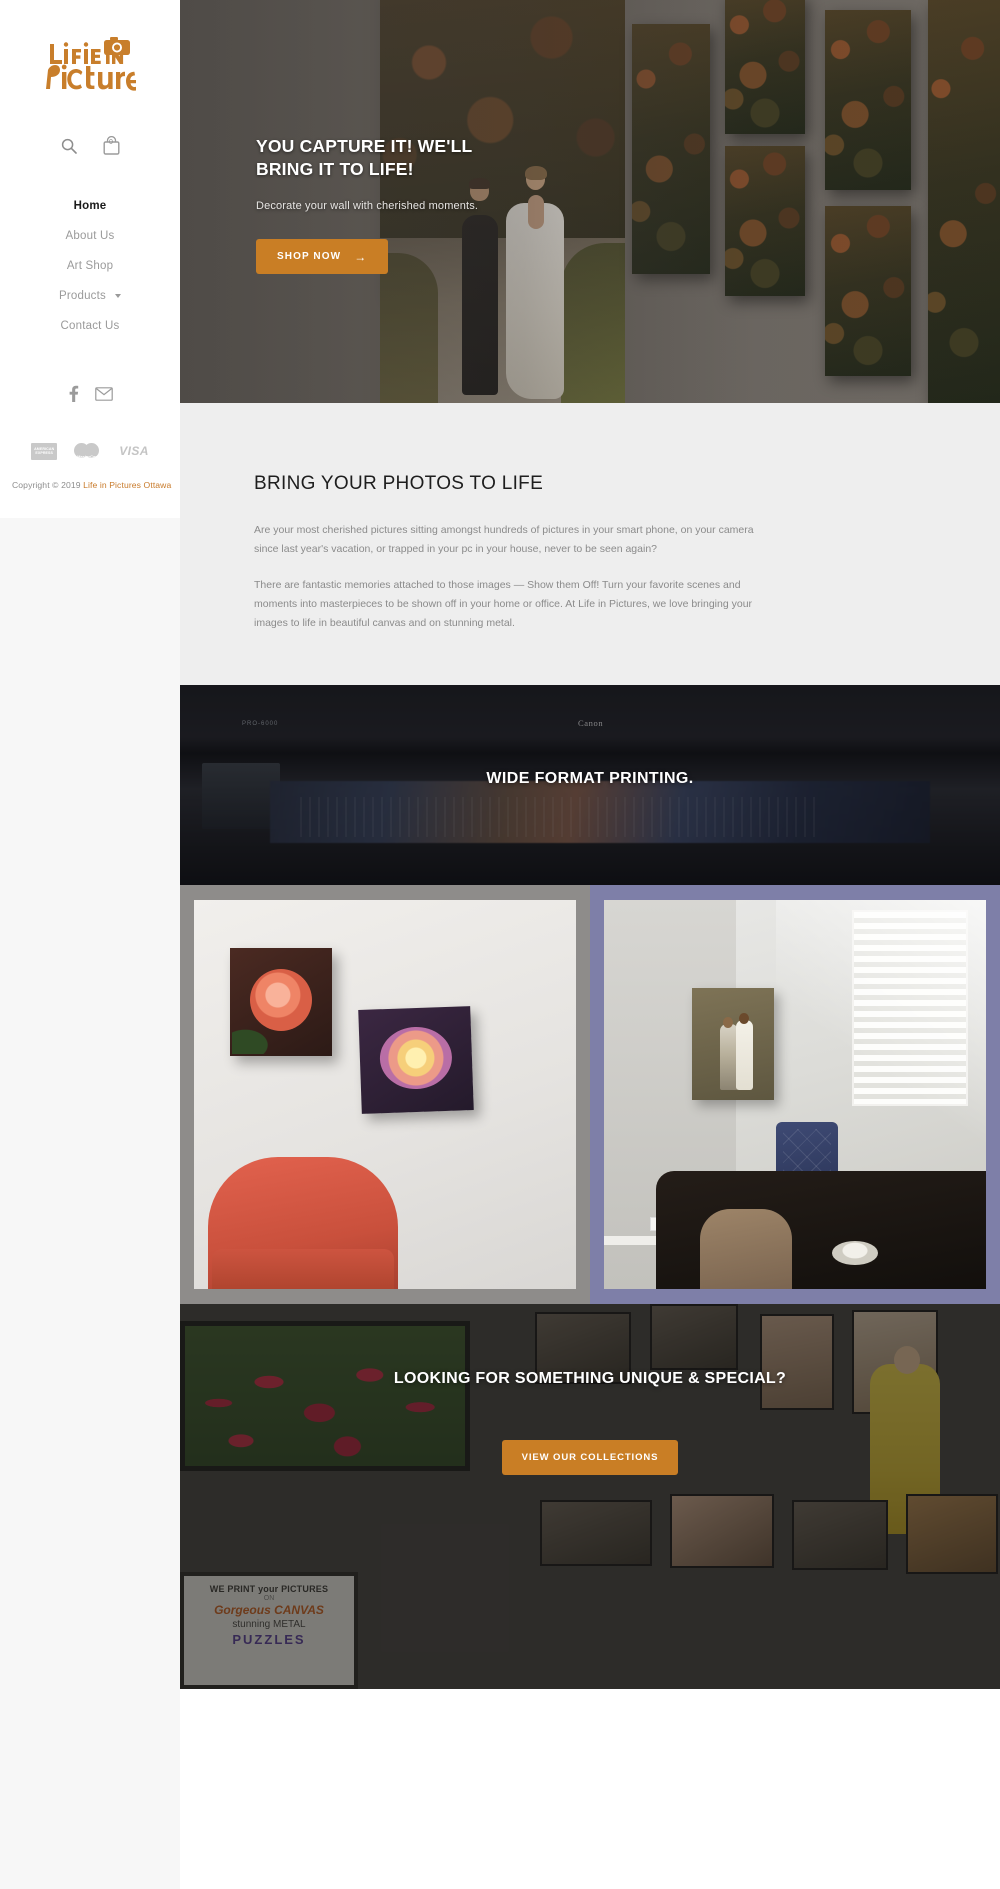 This screenshot has width=1000, height=1889. What do you see at coordinates (90, 236) in the screenshot?
I see `sidebar-item-about-us: About Us` at bounding box center [90, 236].